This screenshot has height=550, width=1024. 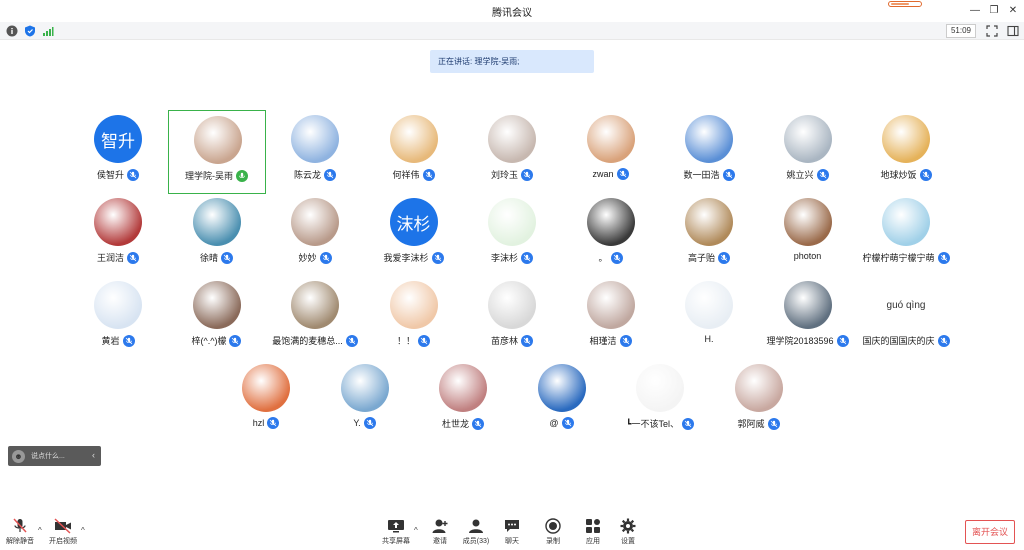 What do you see at coordinates (440, 533) in the screenshot?
I see `invite-button: 邀请` at bounding box center [440, 533].